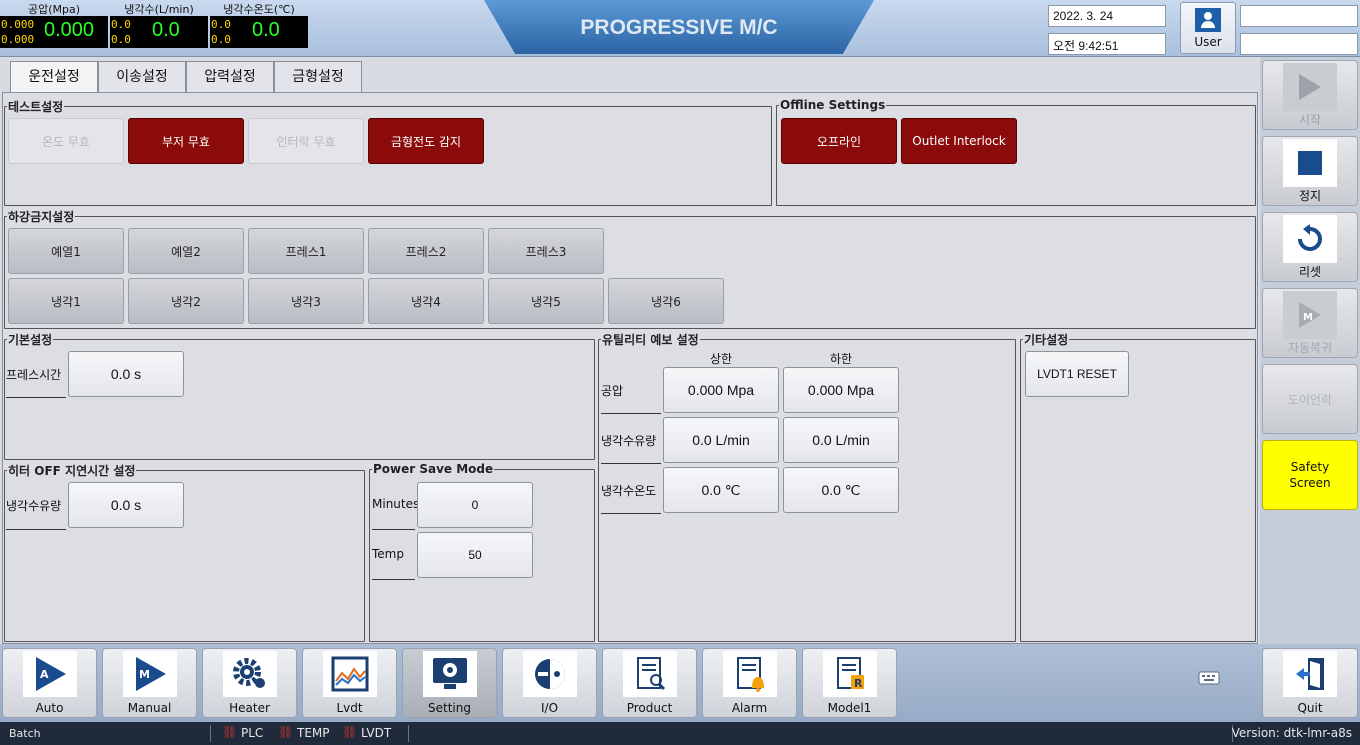 The height and width of the screenshot is (745, 1360). I want to click on nav-label: I/O, so click(549, 708).